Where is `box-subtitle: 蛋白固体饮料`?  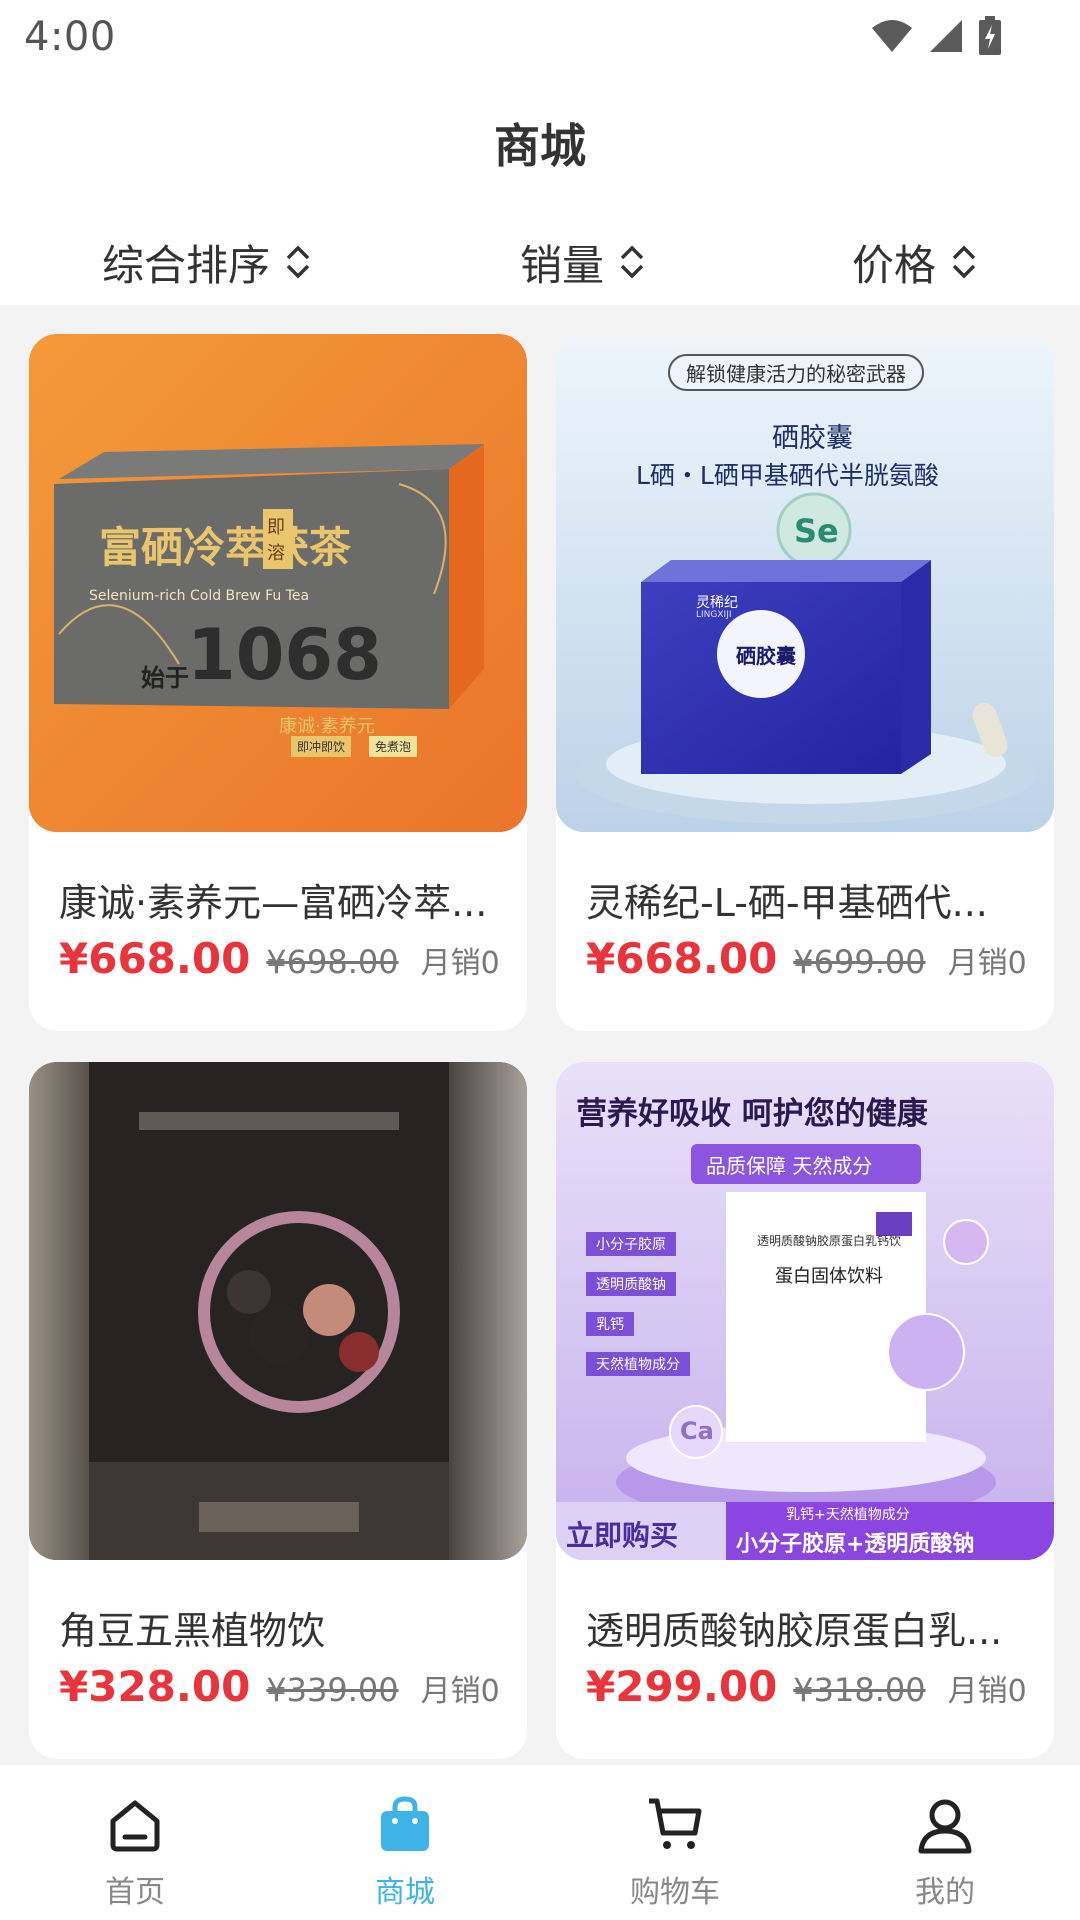 box-subtitle: 蛋白固体饮料 is located at coordinates (829, 1276).